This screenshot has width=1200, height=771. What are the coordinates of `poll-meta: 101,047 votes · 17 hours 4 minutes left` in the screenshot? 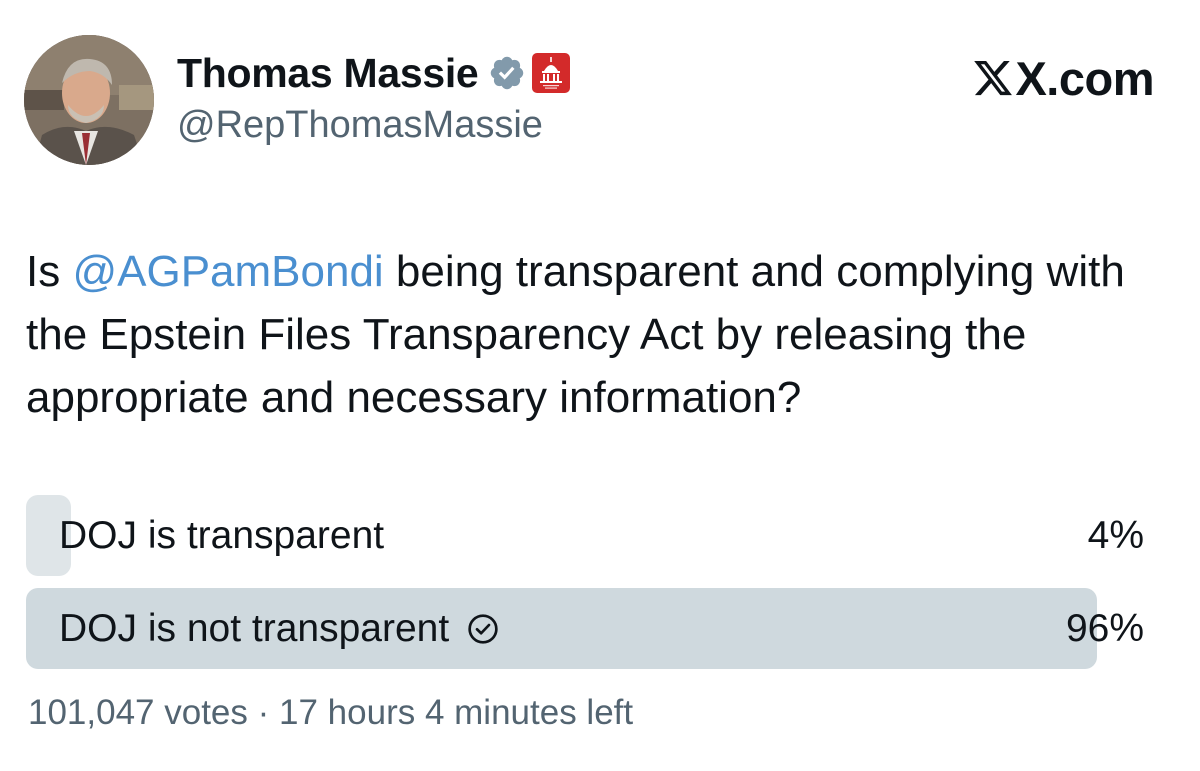 It's located at (330, 713).